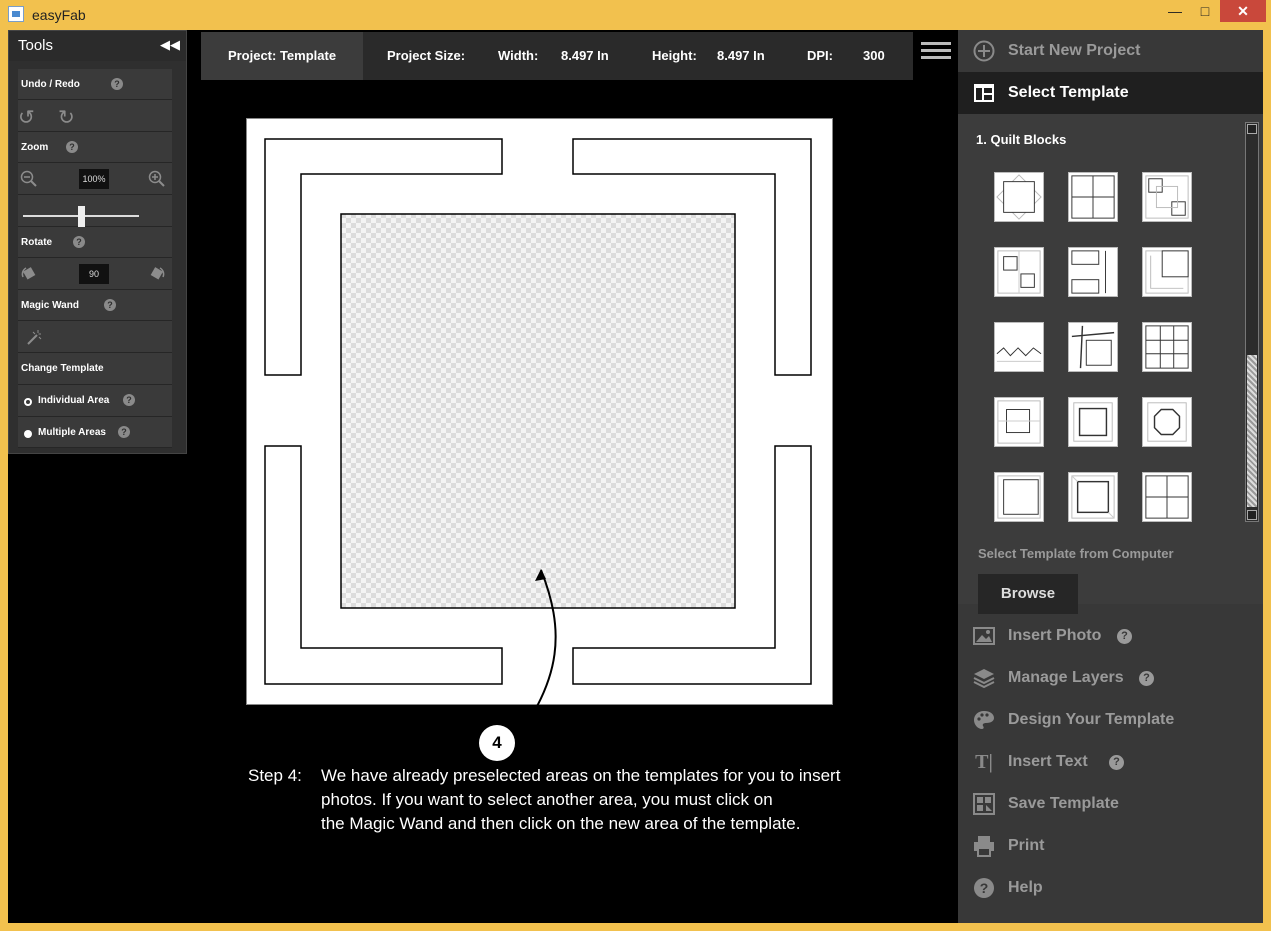  Describe the element at coordinates (95, 147) in the screenshot. I see `zoom-row: Zoom ?` at that location.